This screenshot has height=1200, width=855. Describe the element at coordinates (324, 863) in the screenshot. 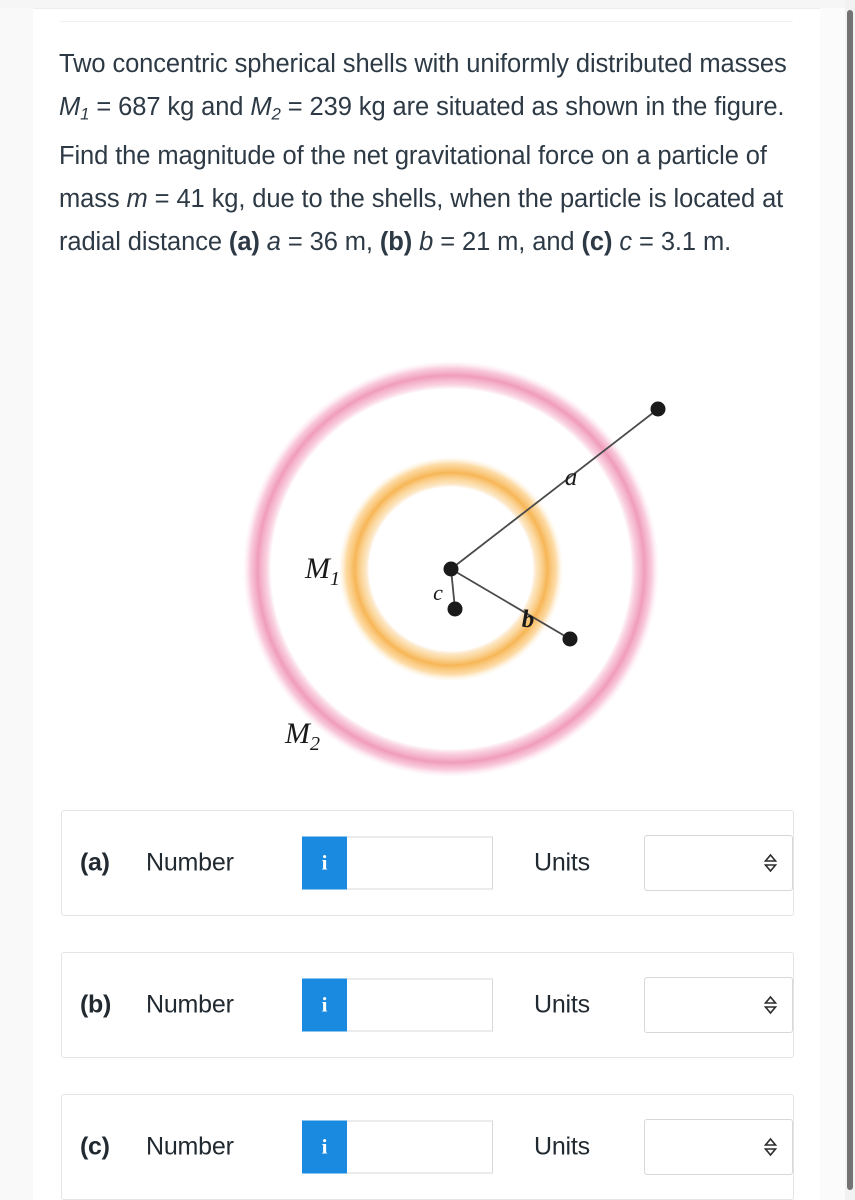

I see `info-icon-a: i` at that location.